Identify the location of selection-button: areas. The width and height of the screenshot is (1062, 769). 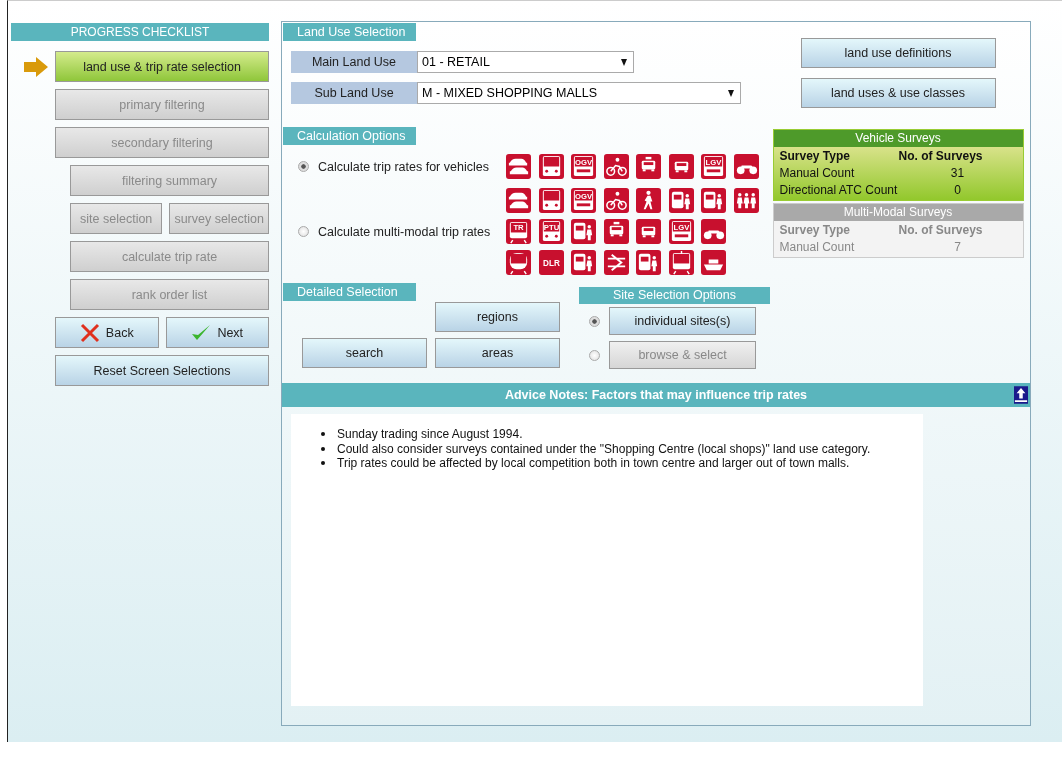
(497, 353).